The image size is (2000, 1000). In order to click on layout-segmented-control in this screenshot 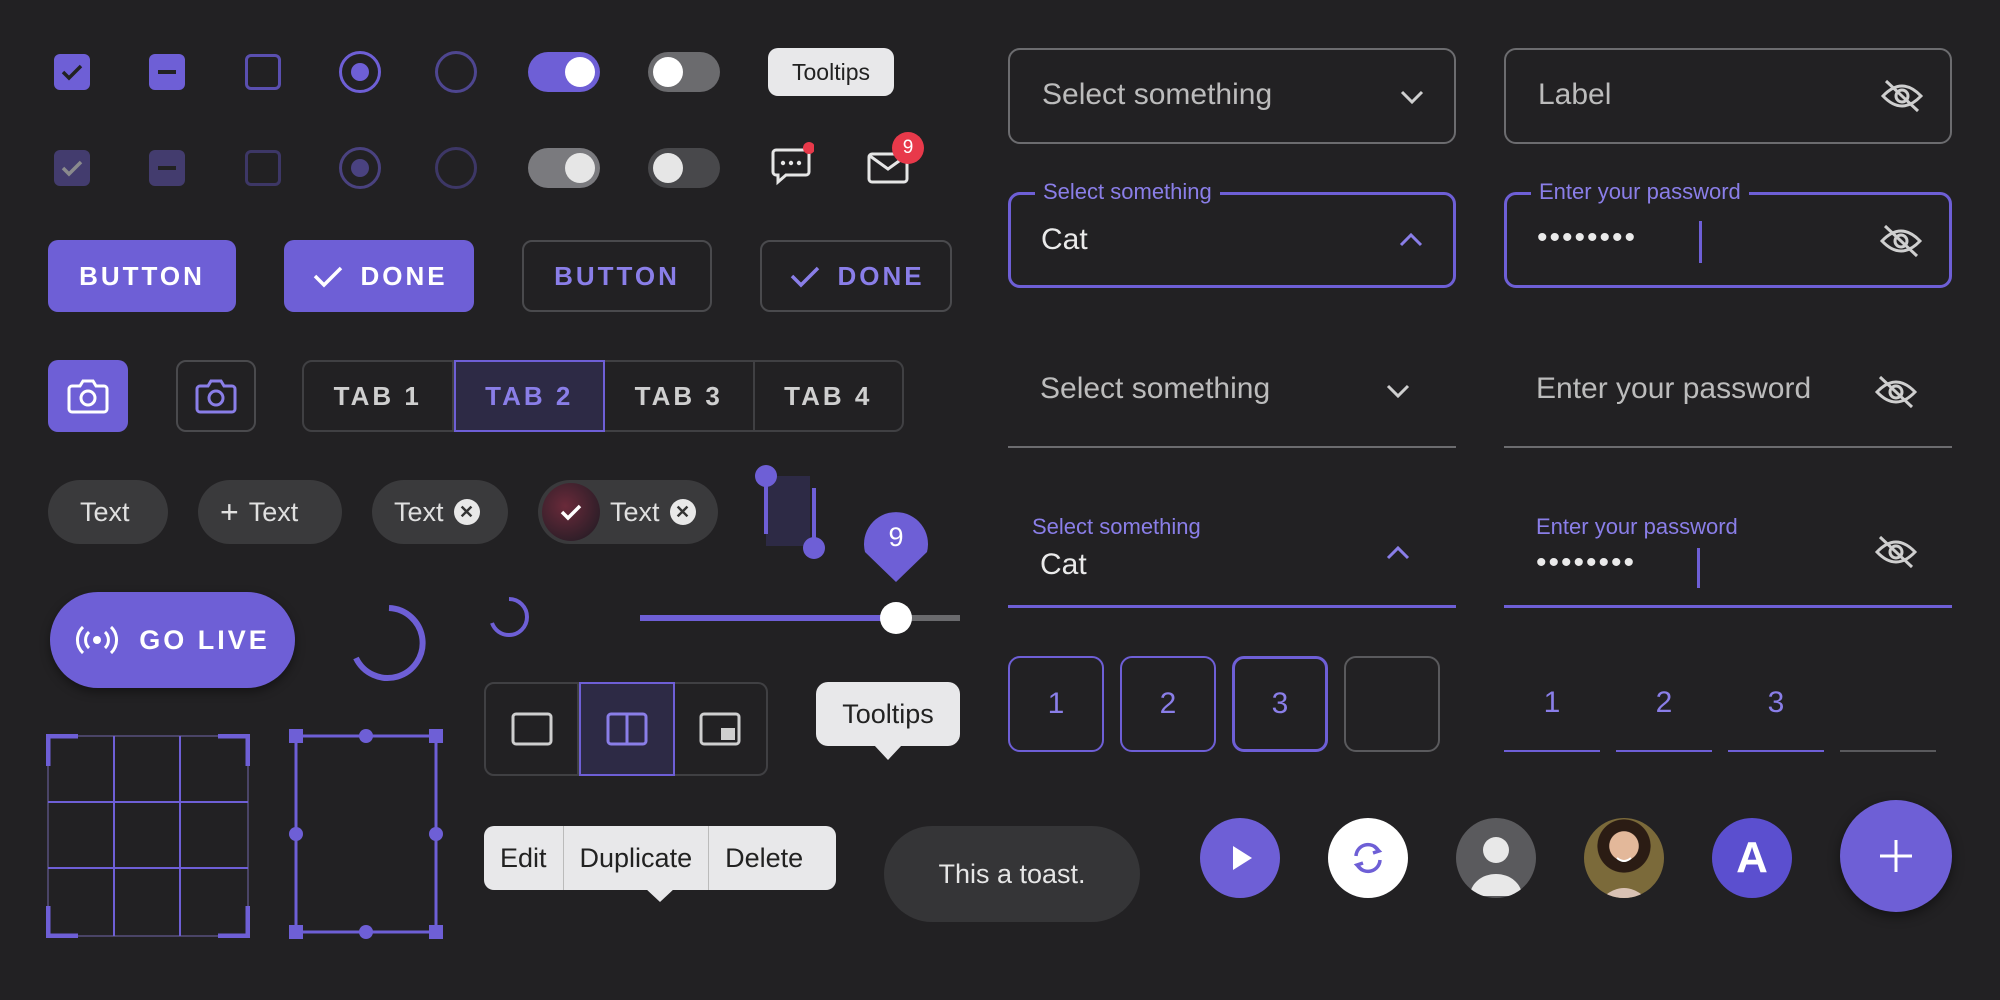, I will do `click(626, 729)`.